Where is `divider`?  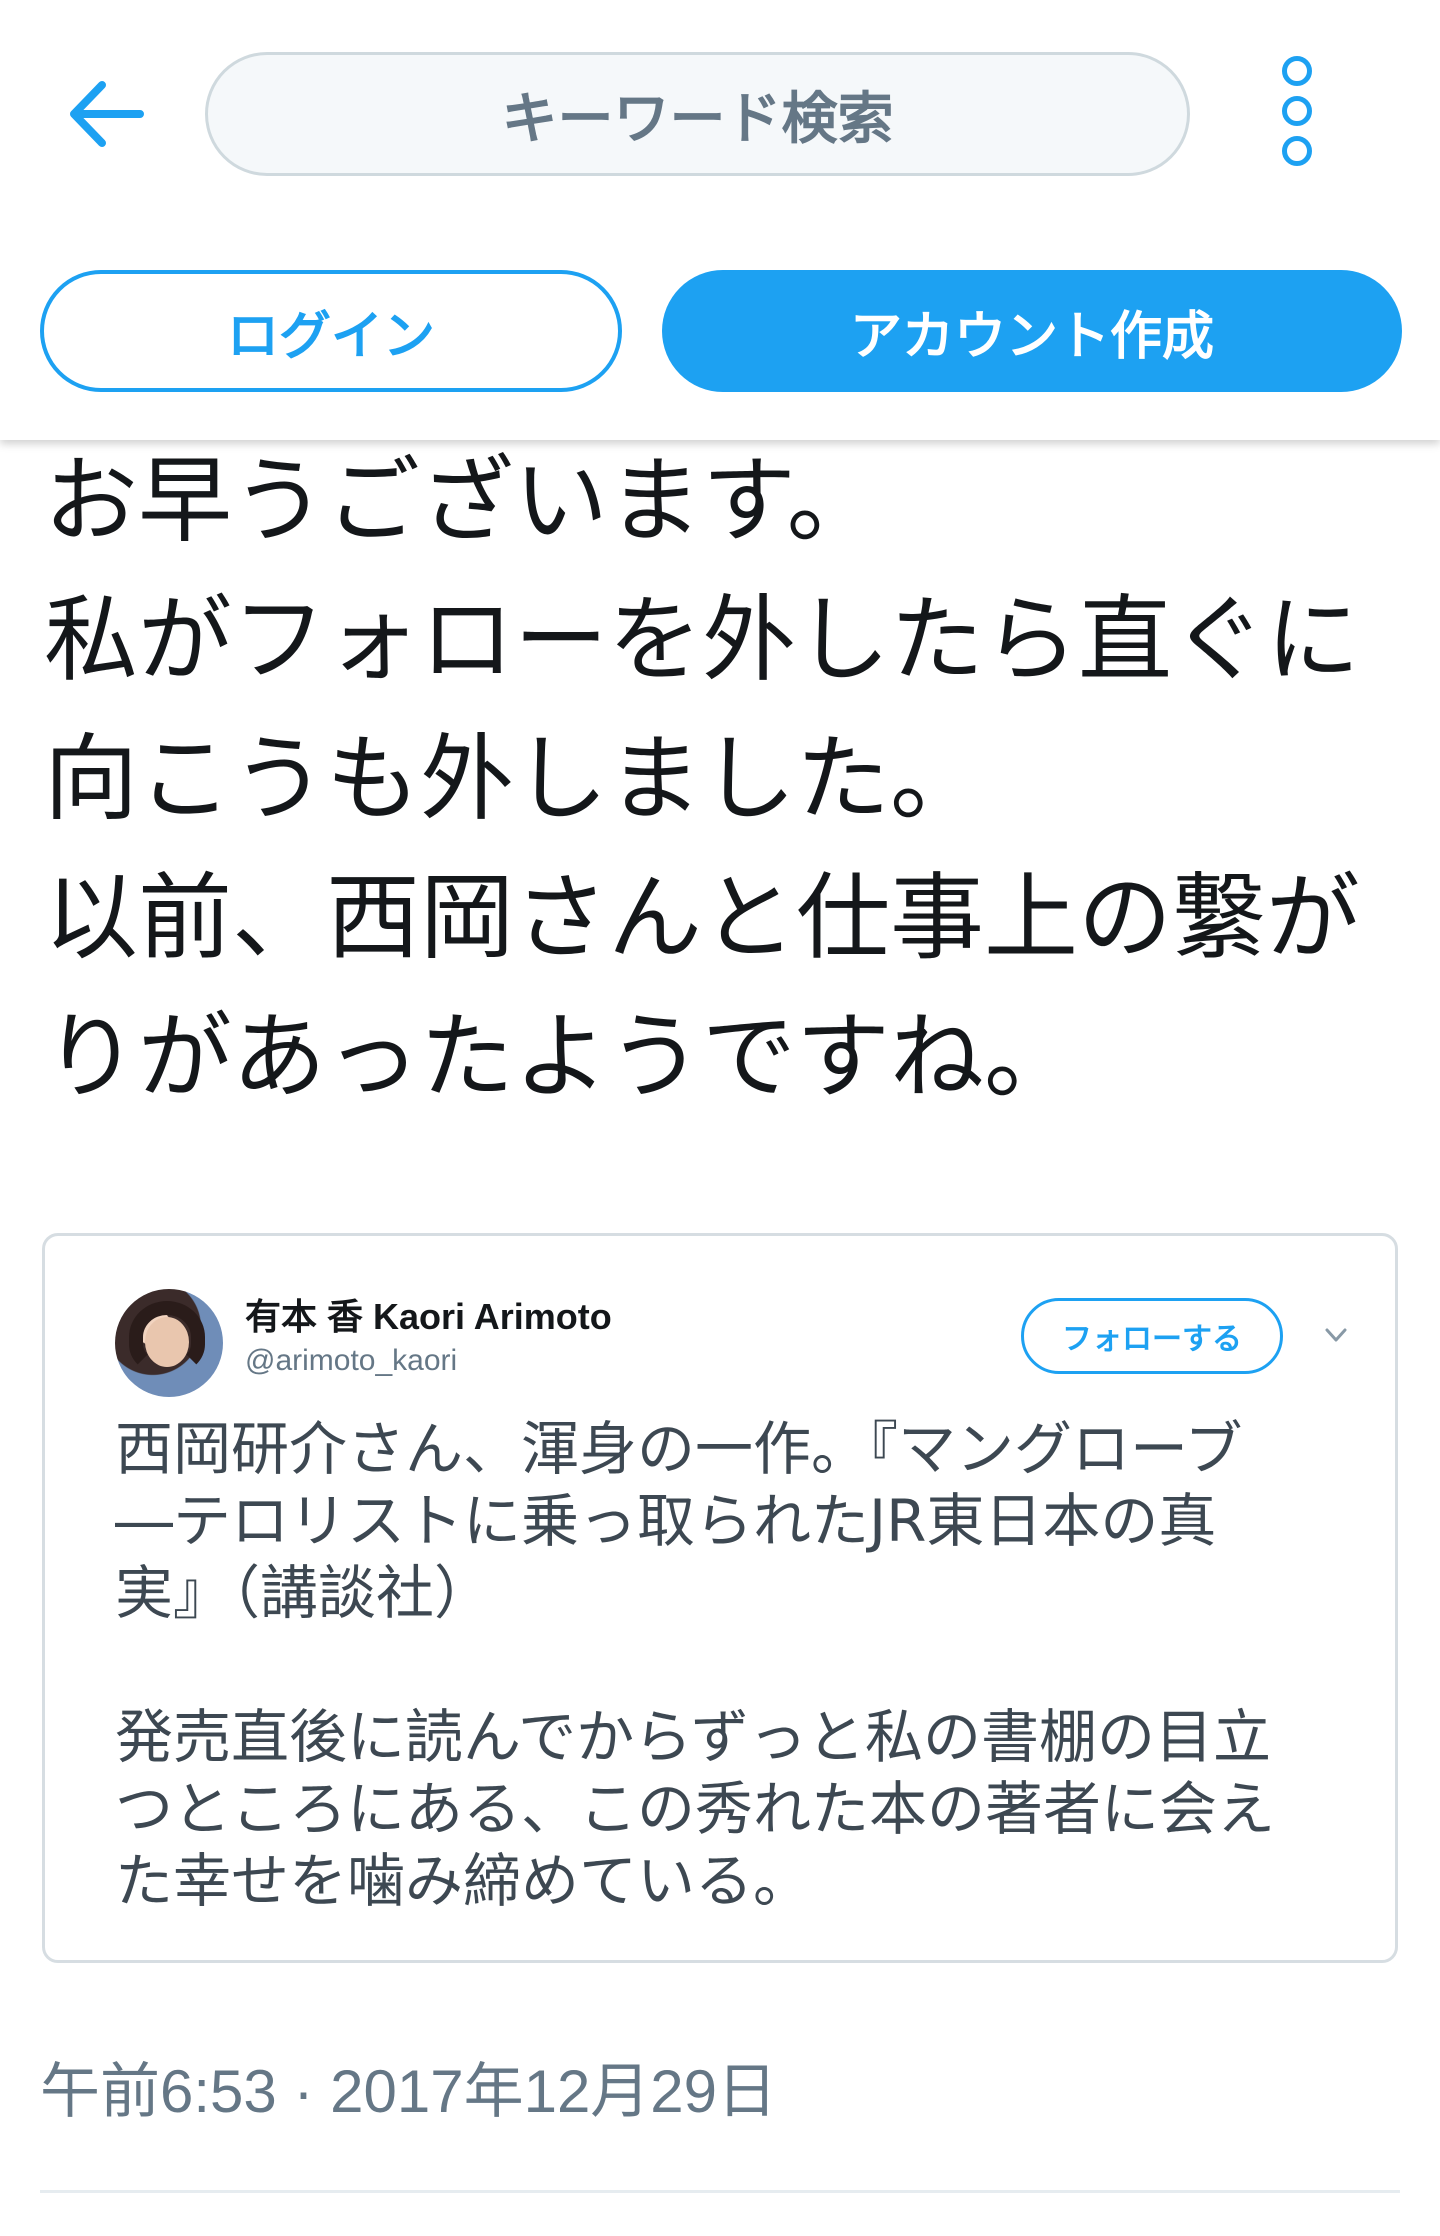
divider is located at coordinates (720, 2191).